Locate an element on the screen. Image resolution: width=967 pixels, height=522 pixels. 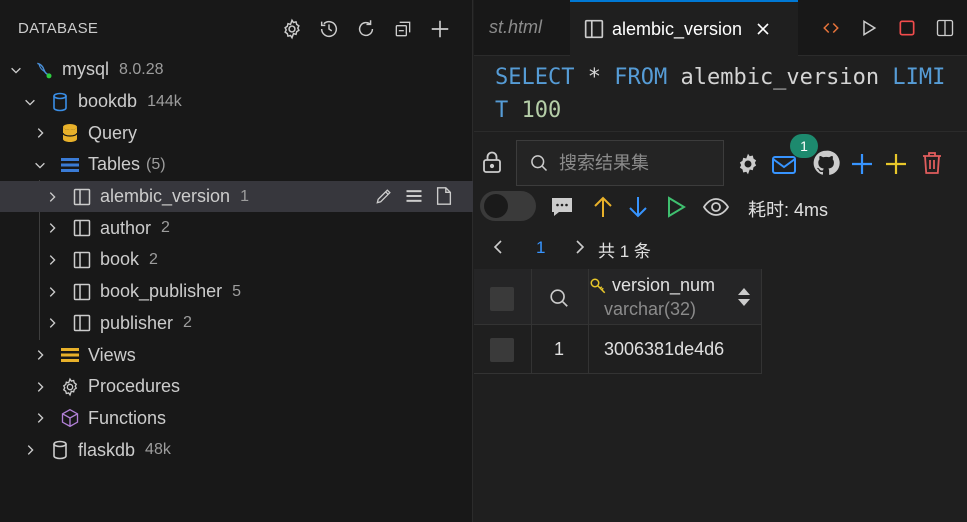
table-row-count: 1 is located at coordinates (244, 196).